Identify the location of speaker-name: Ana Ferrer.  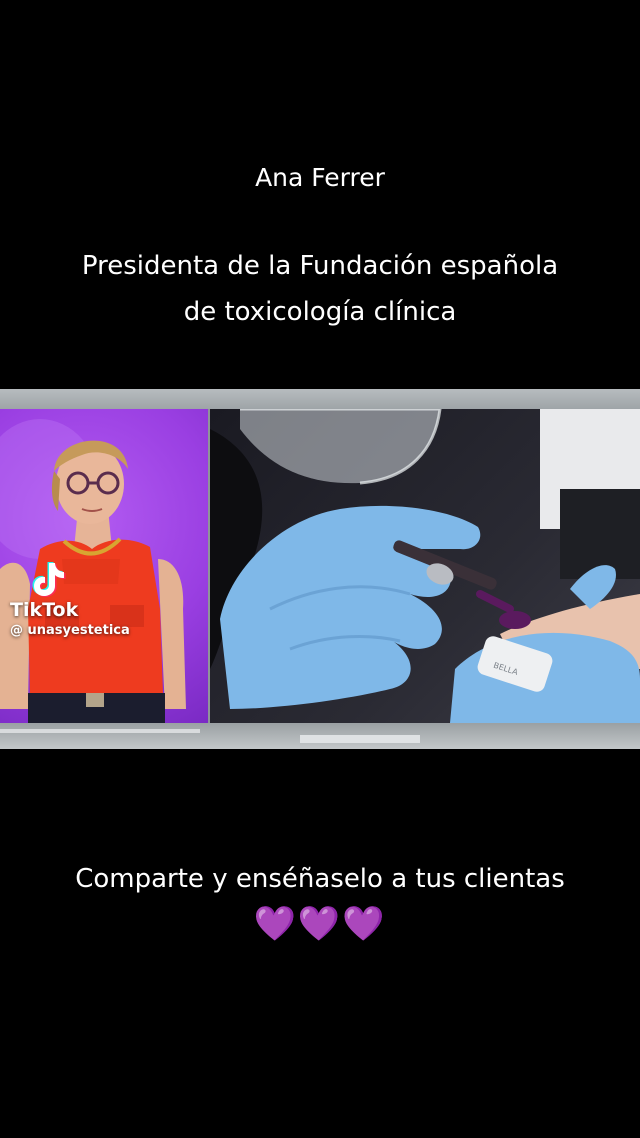
(320, 177).